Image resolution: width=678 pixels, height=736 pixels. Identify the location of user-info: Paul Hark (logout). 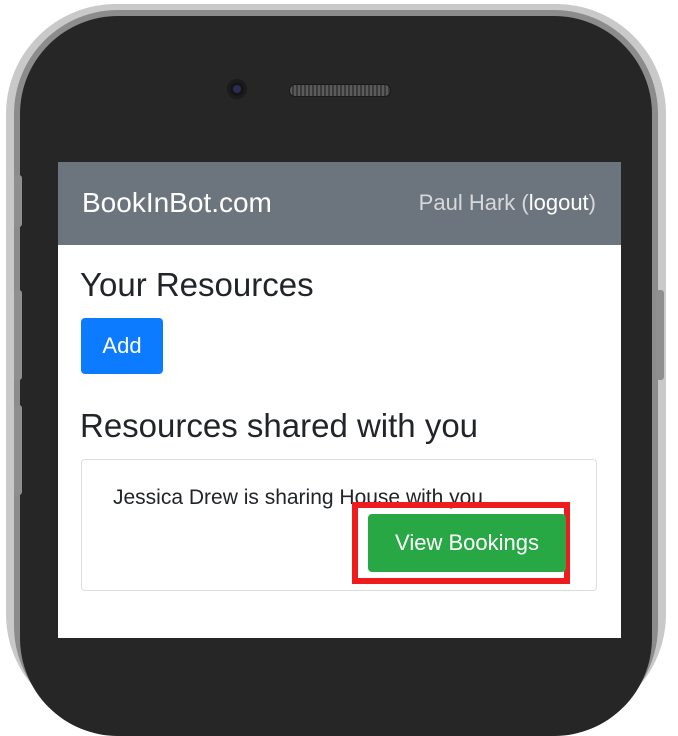
(507, 203).